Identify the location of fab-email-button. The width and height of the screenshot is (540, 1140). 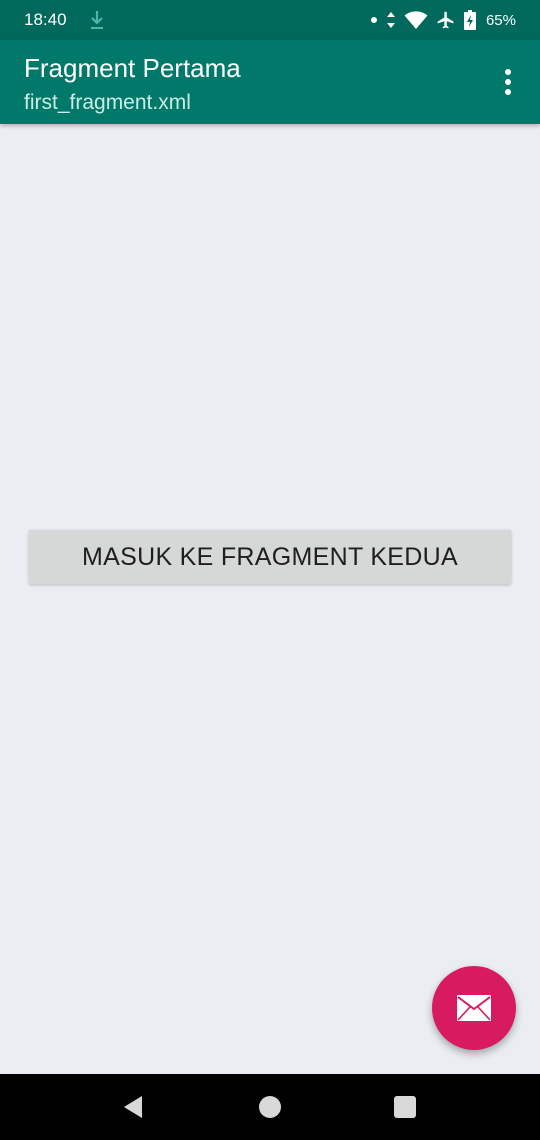
(474, 1008).